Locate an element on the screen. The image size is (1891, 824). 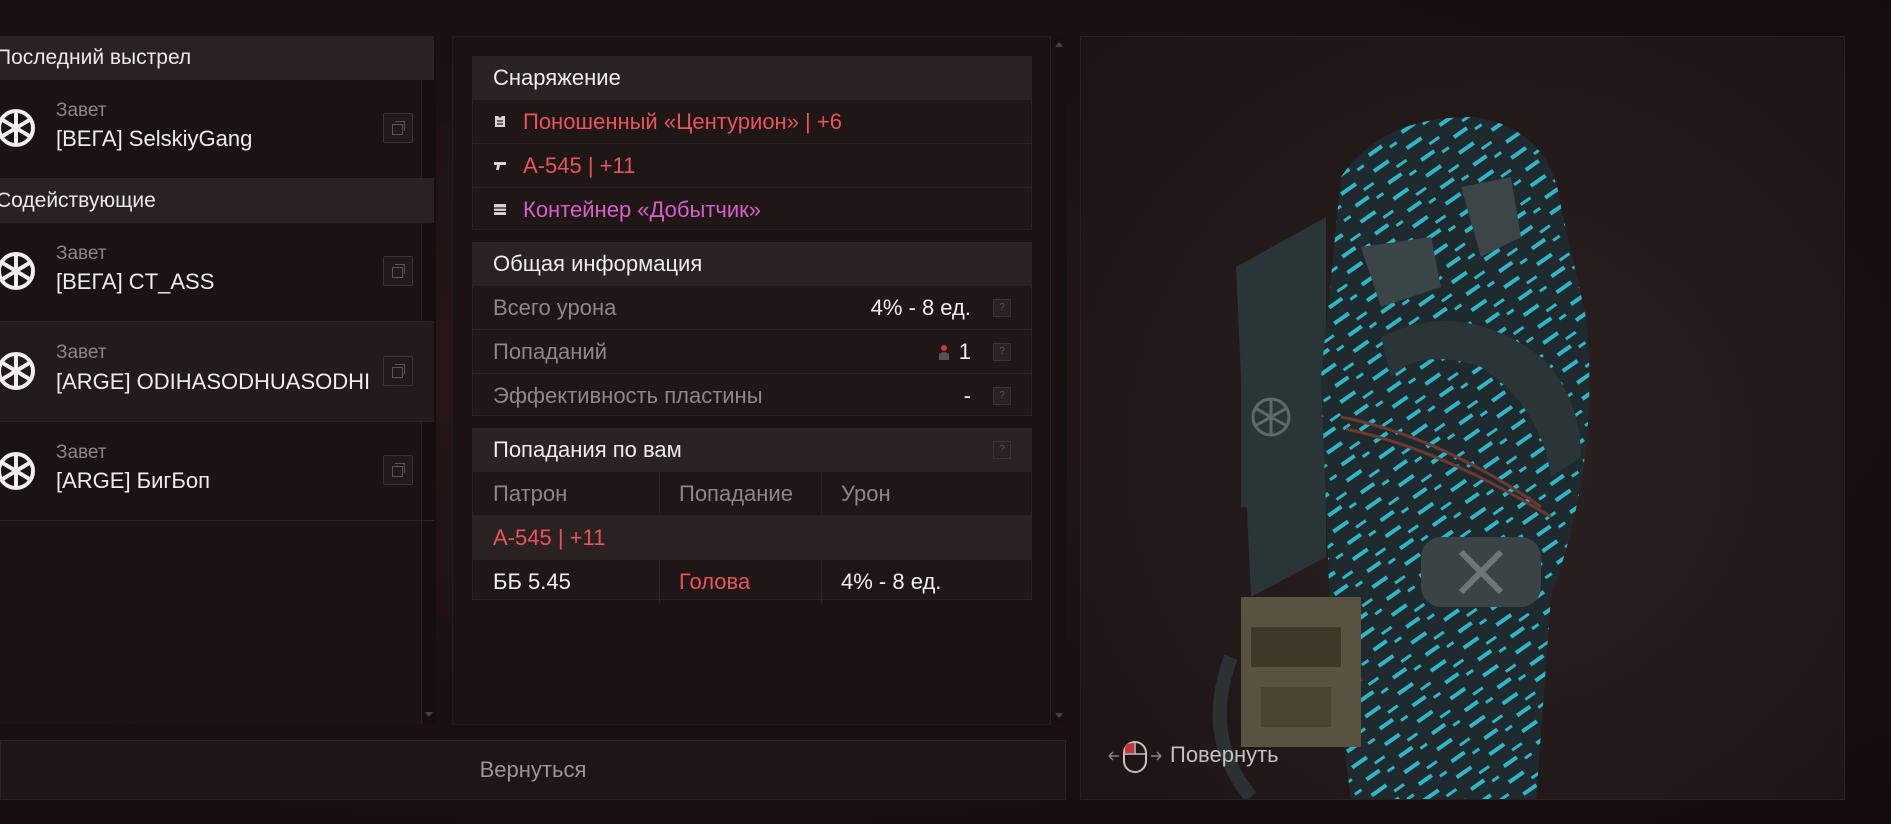
table-row: ББ 5.45 Голова 4% - 8 ед. is located at coordinates (752, 581).